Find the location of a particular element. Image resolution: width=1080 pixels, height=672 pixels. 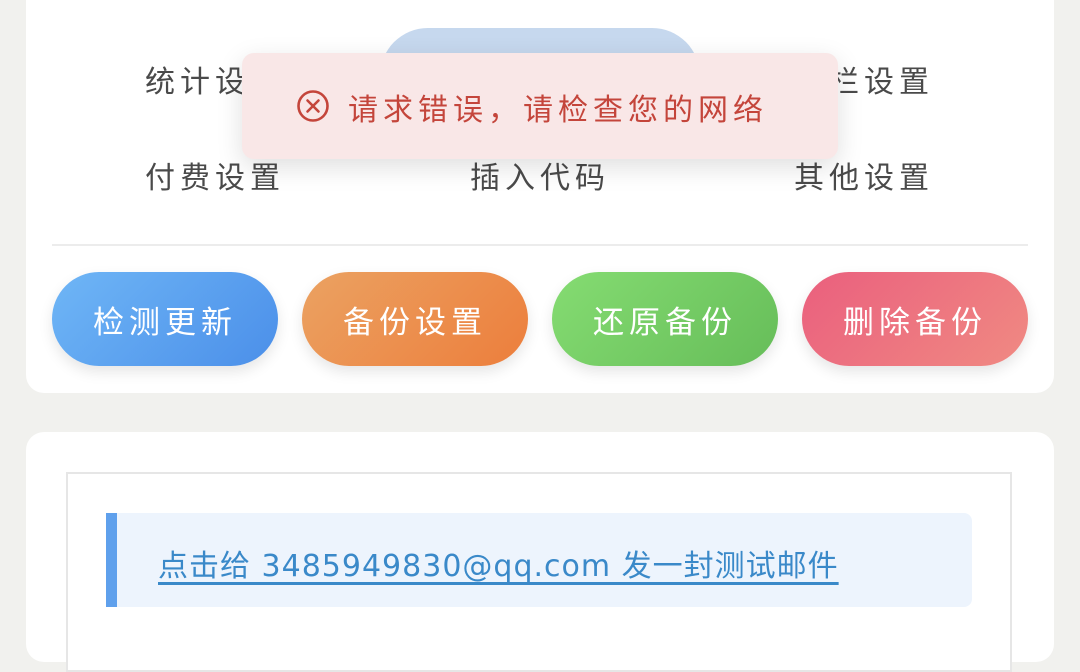

backup-settings-button: 备份设置 is located at coordinates (415, 319).